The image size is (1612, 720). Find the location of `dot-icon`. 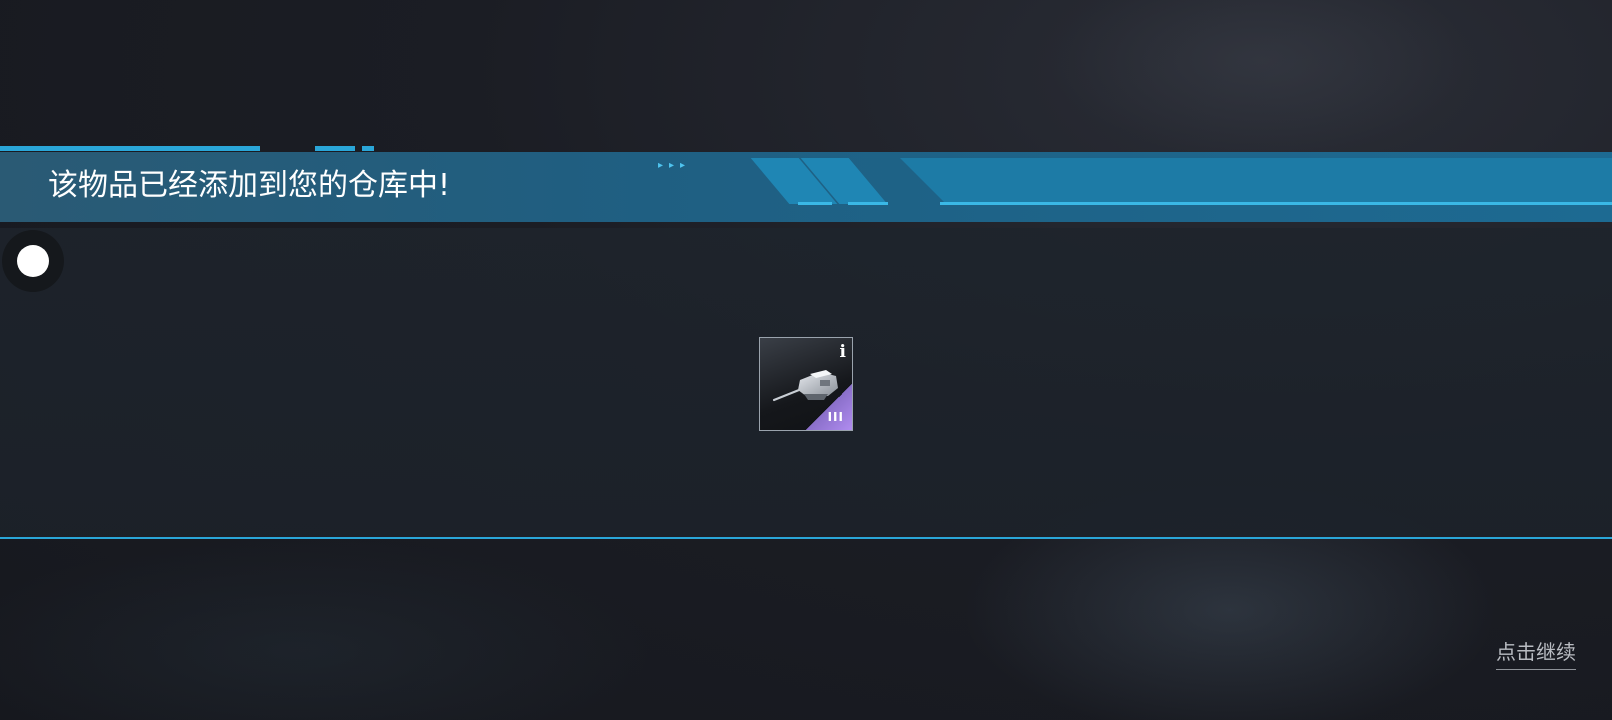

dot-icon is located at coordinates (33, 261).